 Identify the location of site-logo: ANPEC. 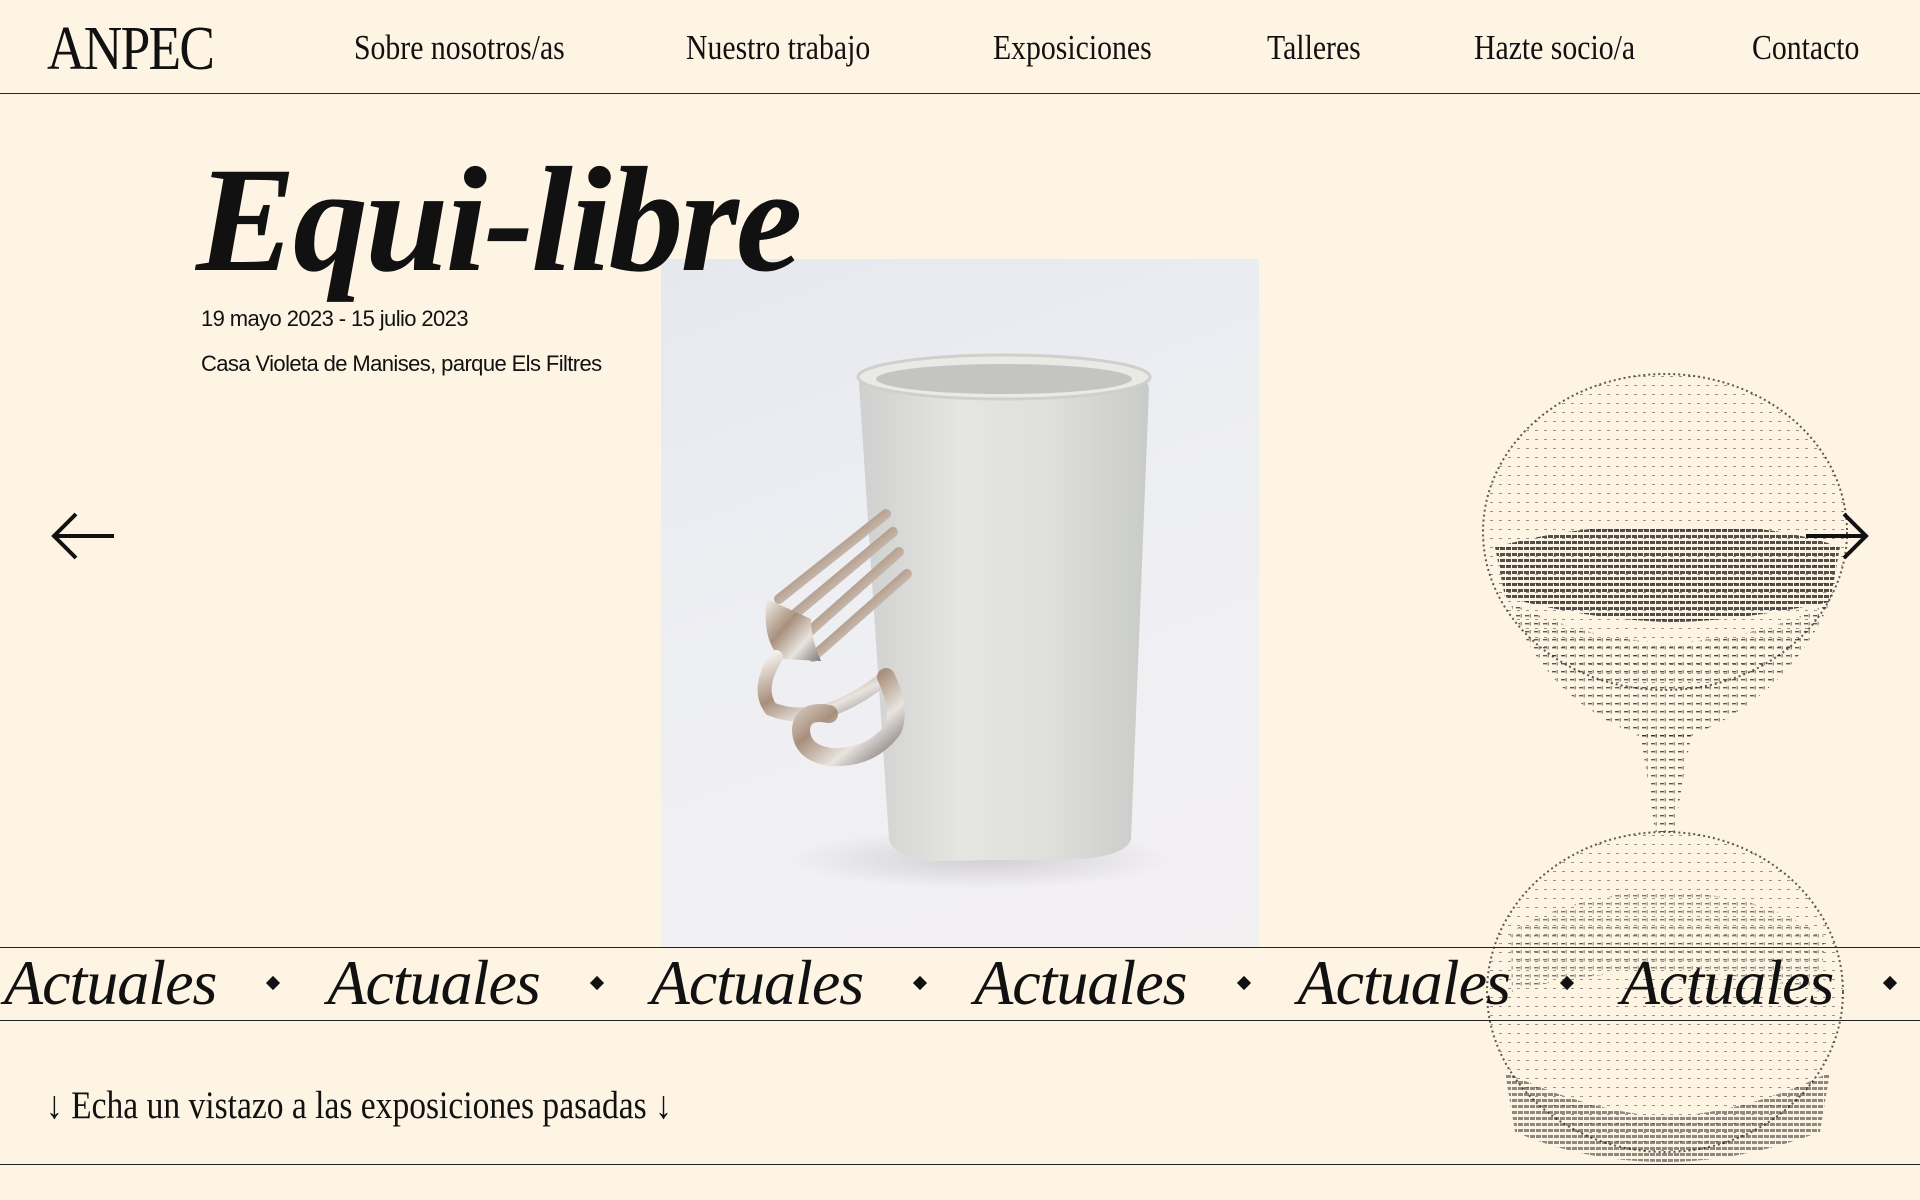
(131, 49).